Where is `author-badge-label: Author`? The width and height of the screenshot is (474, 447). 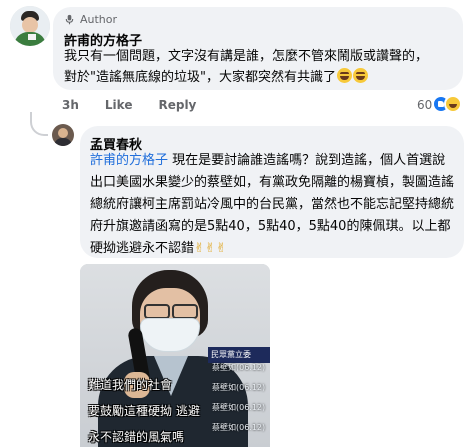
author-badge-label: Author is located at coordinates (99, 19).